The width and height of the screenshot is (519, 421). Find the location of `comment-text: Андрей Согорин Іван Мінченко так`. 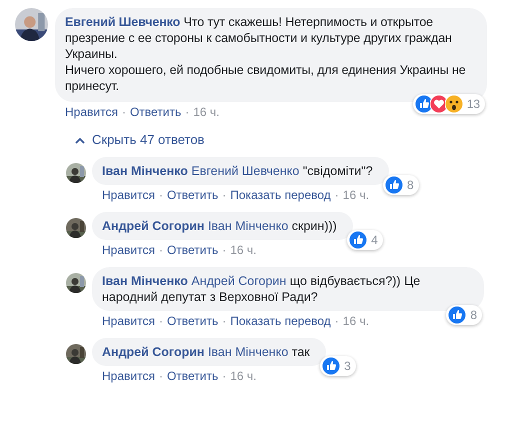

comment-text: Андрей Согорин Іван Мінченко так is located at coordinates (206, 352).